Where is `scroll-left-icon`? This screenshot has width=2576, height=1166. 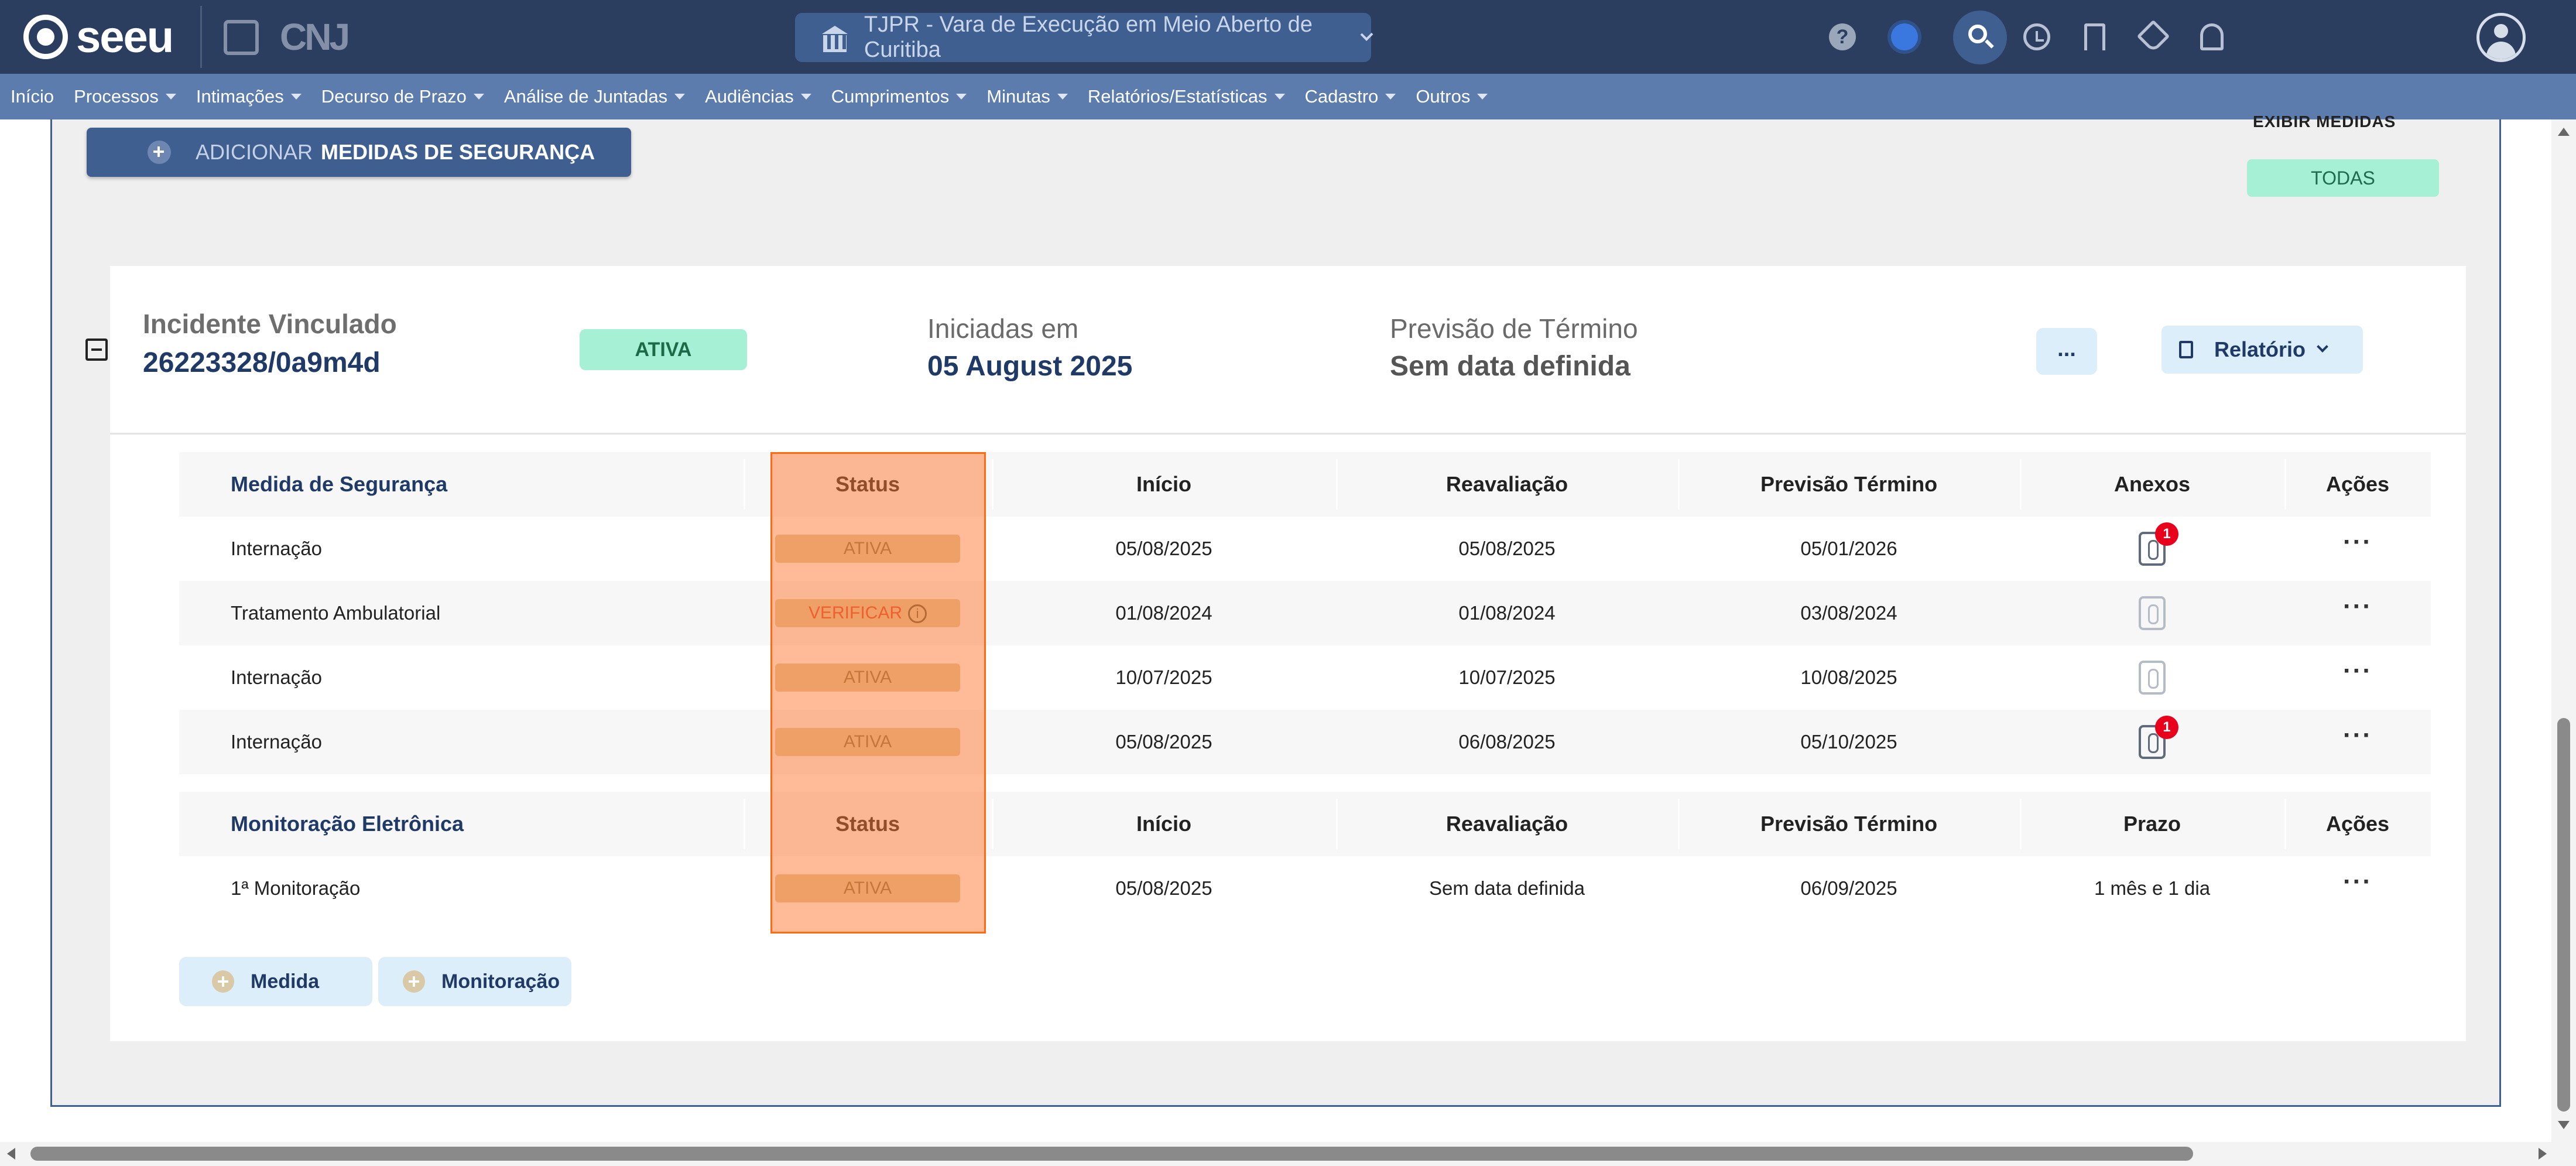 scroll-left-icon is located at coordinates (11, 1154).